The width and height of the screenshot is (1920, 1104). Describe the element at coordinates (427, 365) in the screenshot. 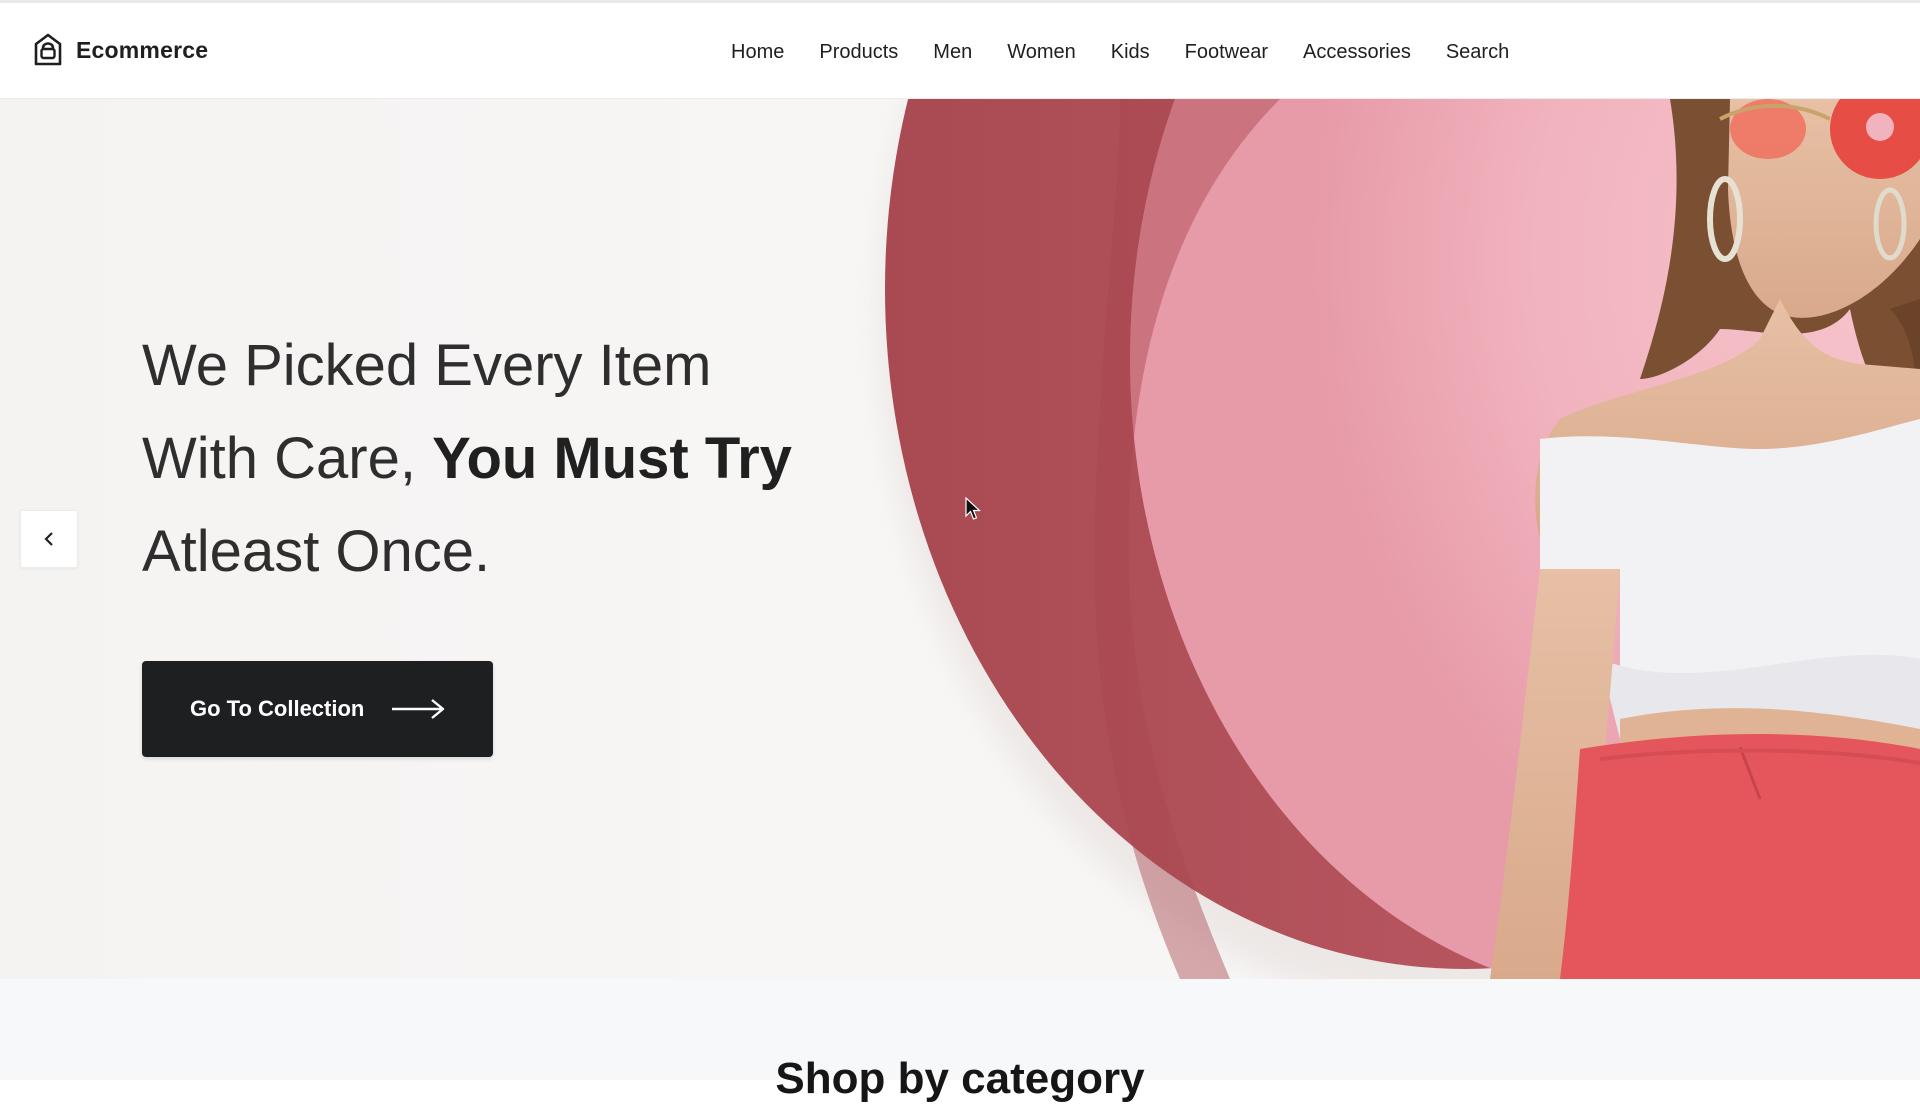

I see `headline-line-1: We Picked Every Item` at that location.